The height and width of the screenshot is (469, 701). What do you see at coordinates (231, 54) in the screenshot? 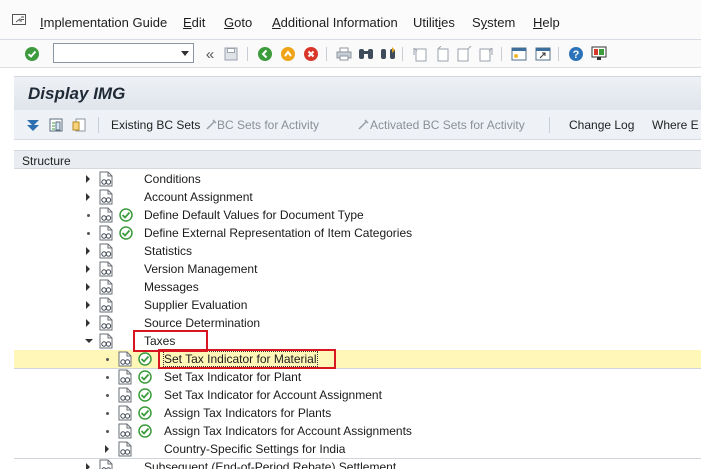
I see `save-icon` at bounding box center [231, 54].